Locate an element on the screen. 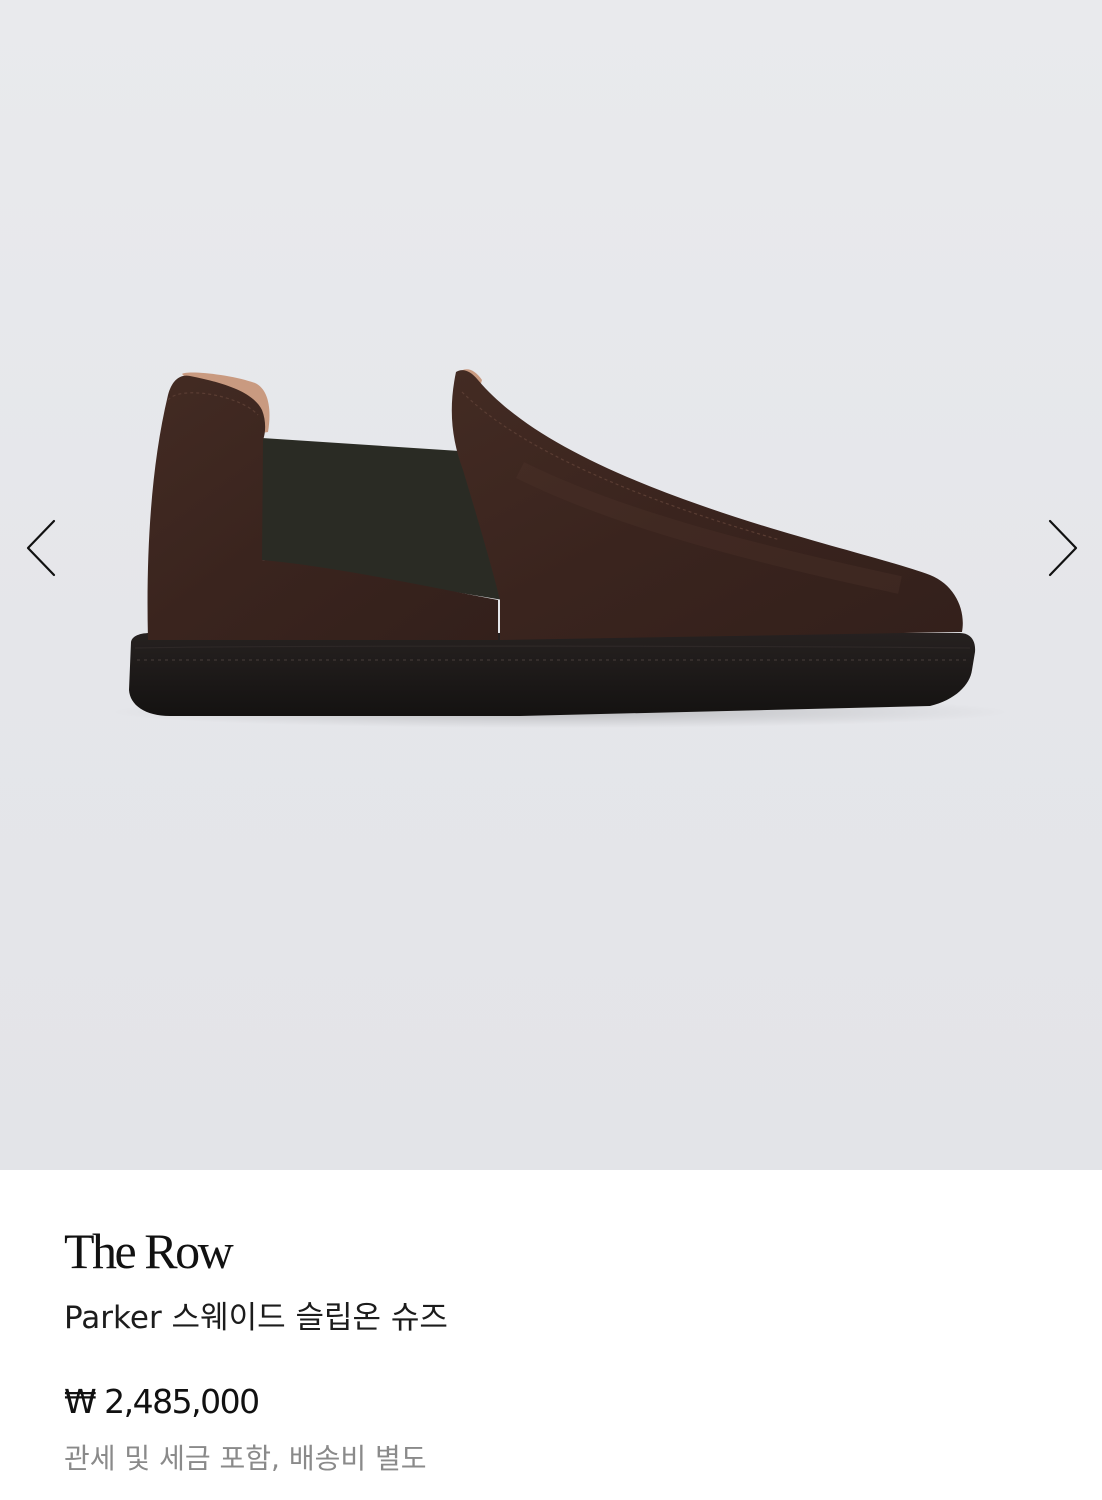 Image resolution: width=1102 pixels, height=1500 pixels. next-image-button is located at coordinates (1062, 548).